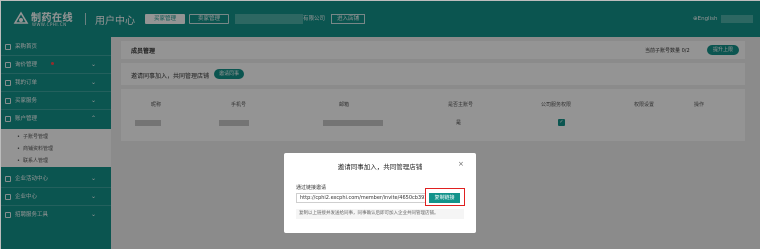 This screenshot has width=760, height=249. I want to click on copy-link-button: 复制链接, so click(444, 198).